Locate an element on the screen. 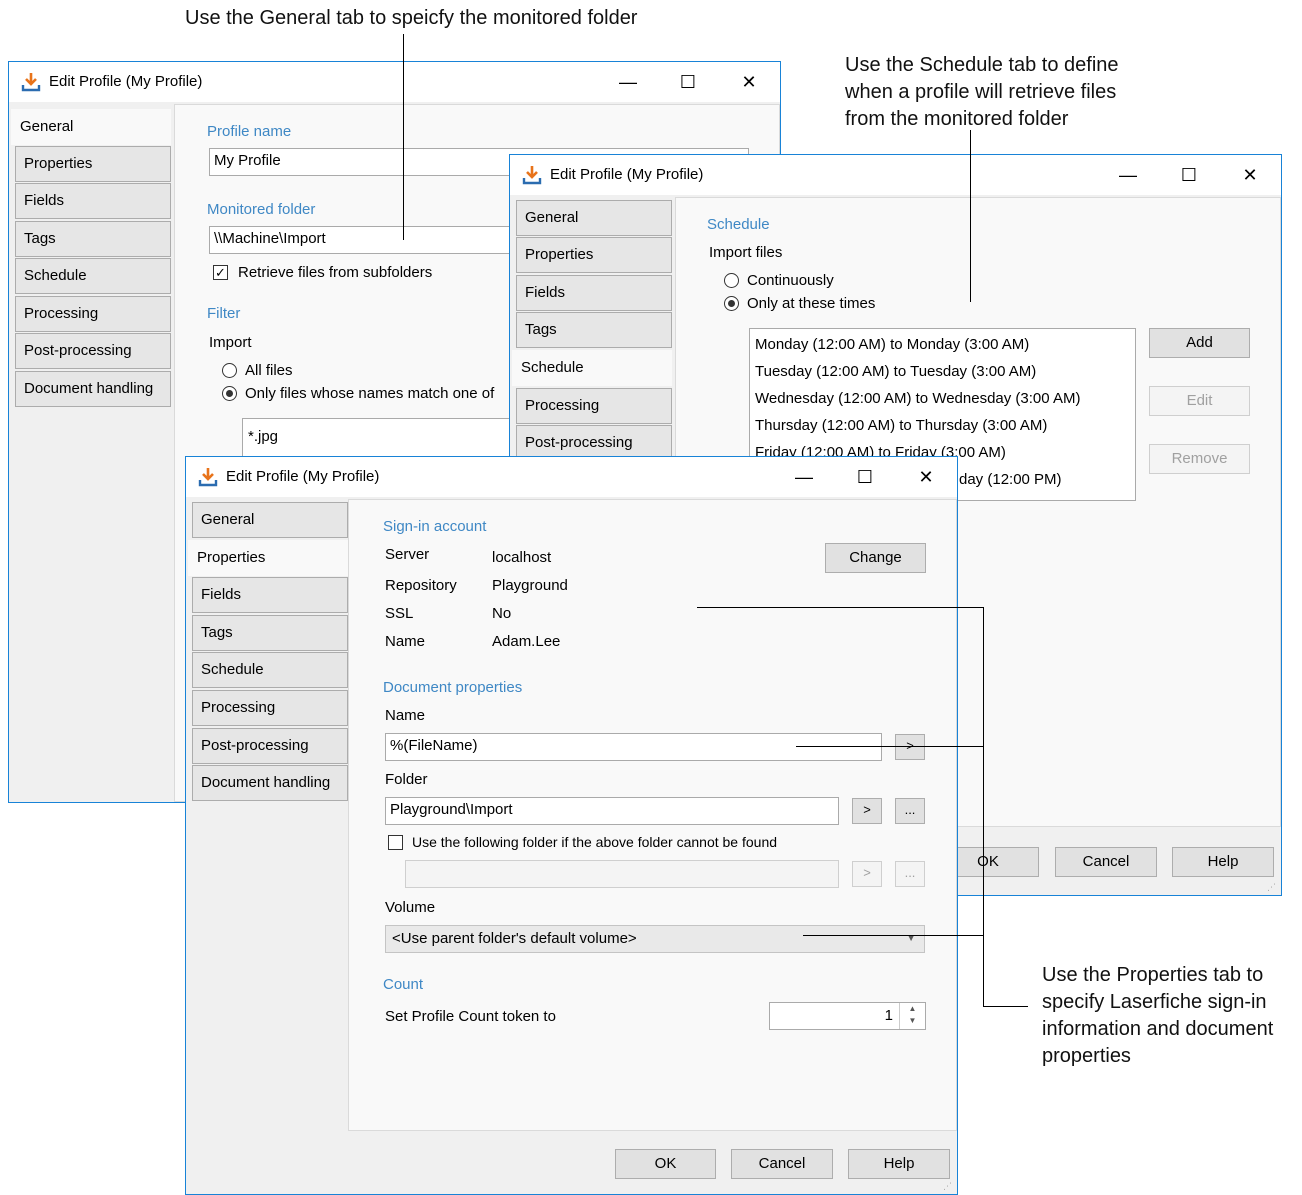  repository-label: Repository is located at coordinates (421, 585).